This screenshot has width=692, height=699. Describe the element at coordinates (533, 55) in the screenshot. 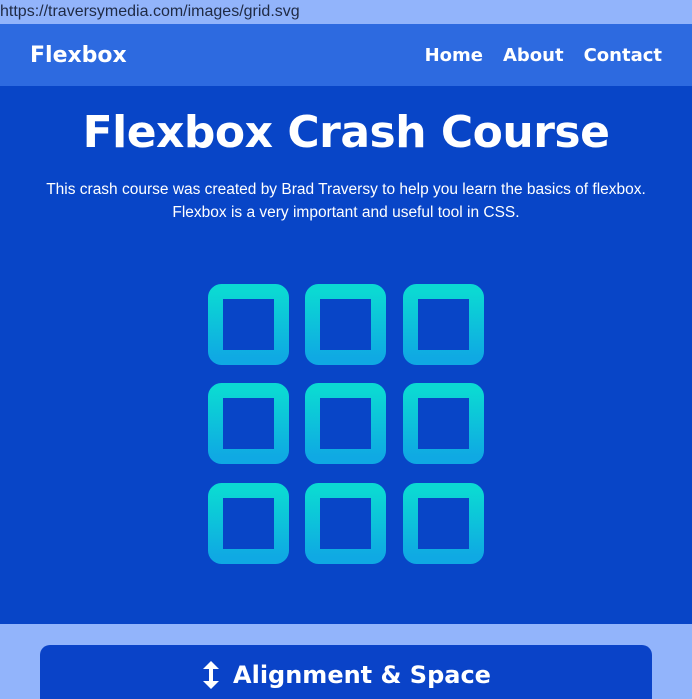

I see `nav-link-about: About` at that location.